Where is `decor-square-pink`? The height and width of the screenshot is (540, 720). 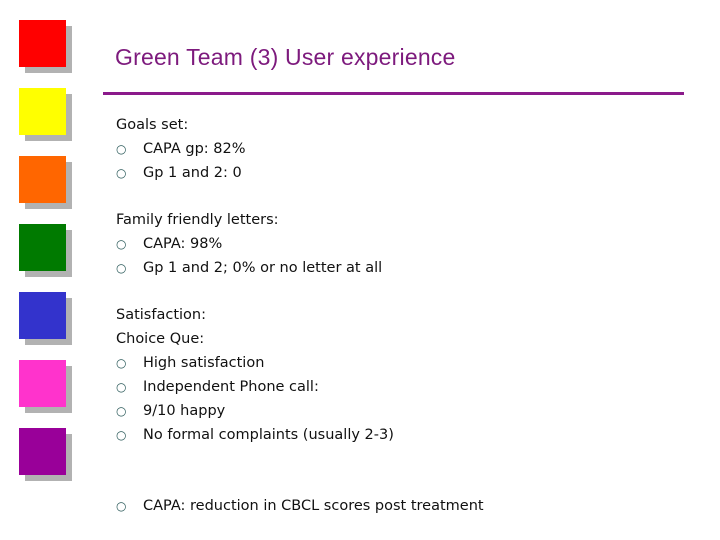 decor-square-pink is located at coordinates (45, 386).